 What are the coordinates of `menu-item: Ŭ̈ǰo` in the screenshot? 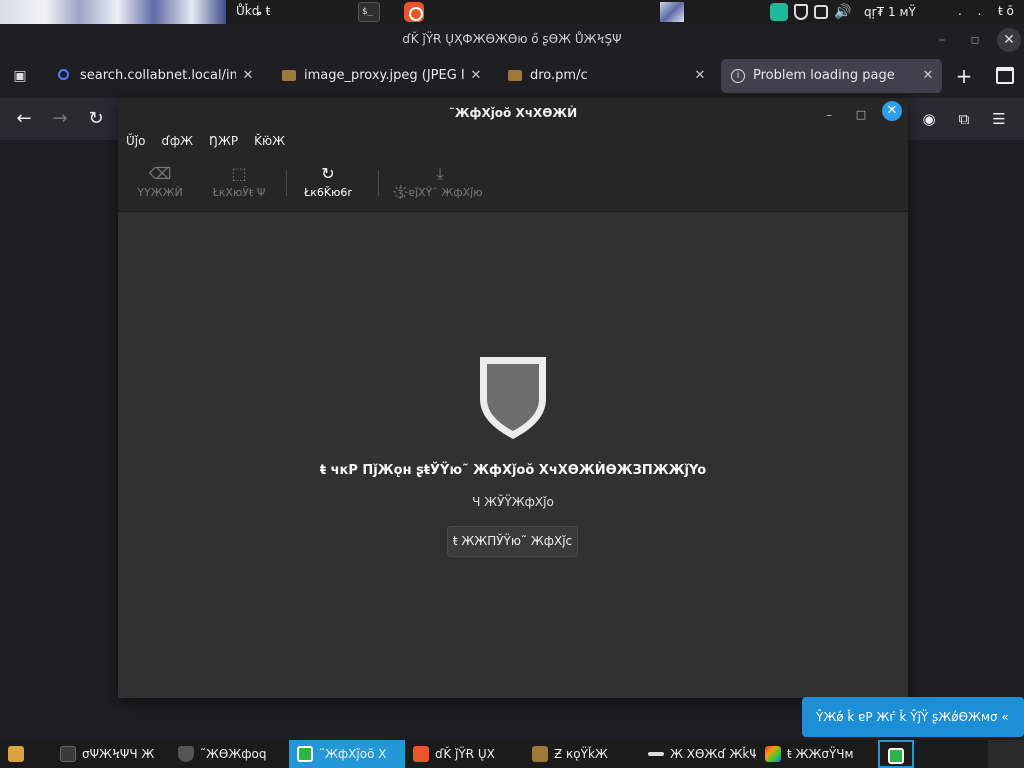 It's located at (135, 144).